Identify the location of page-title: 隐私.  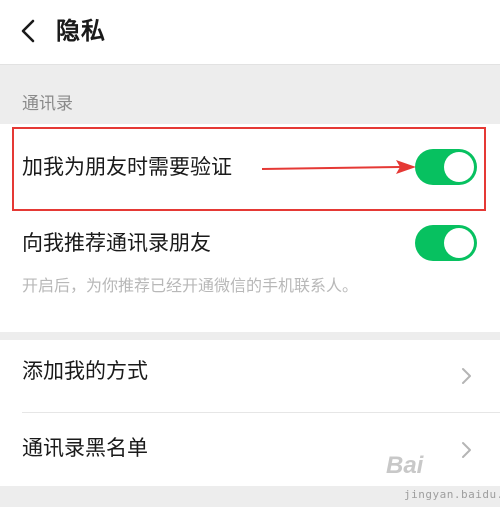
(81, 31).